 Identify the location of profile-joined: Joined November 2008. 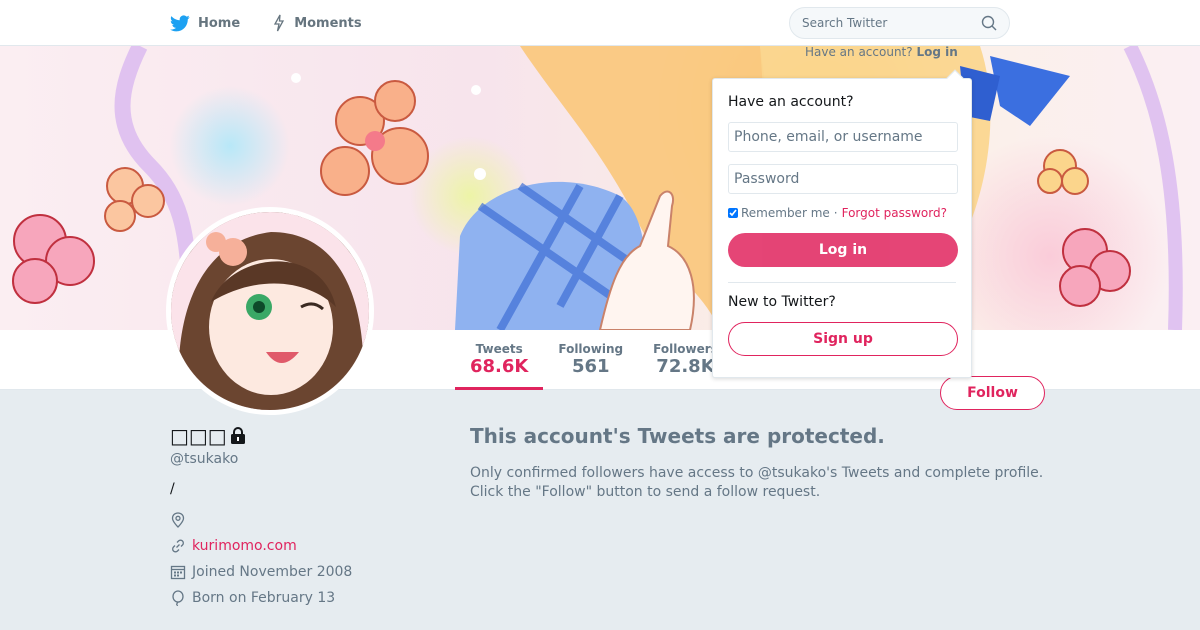
(300, 572).